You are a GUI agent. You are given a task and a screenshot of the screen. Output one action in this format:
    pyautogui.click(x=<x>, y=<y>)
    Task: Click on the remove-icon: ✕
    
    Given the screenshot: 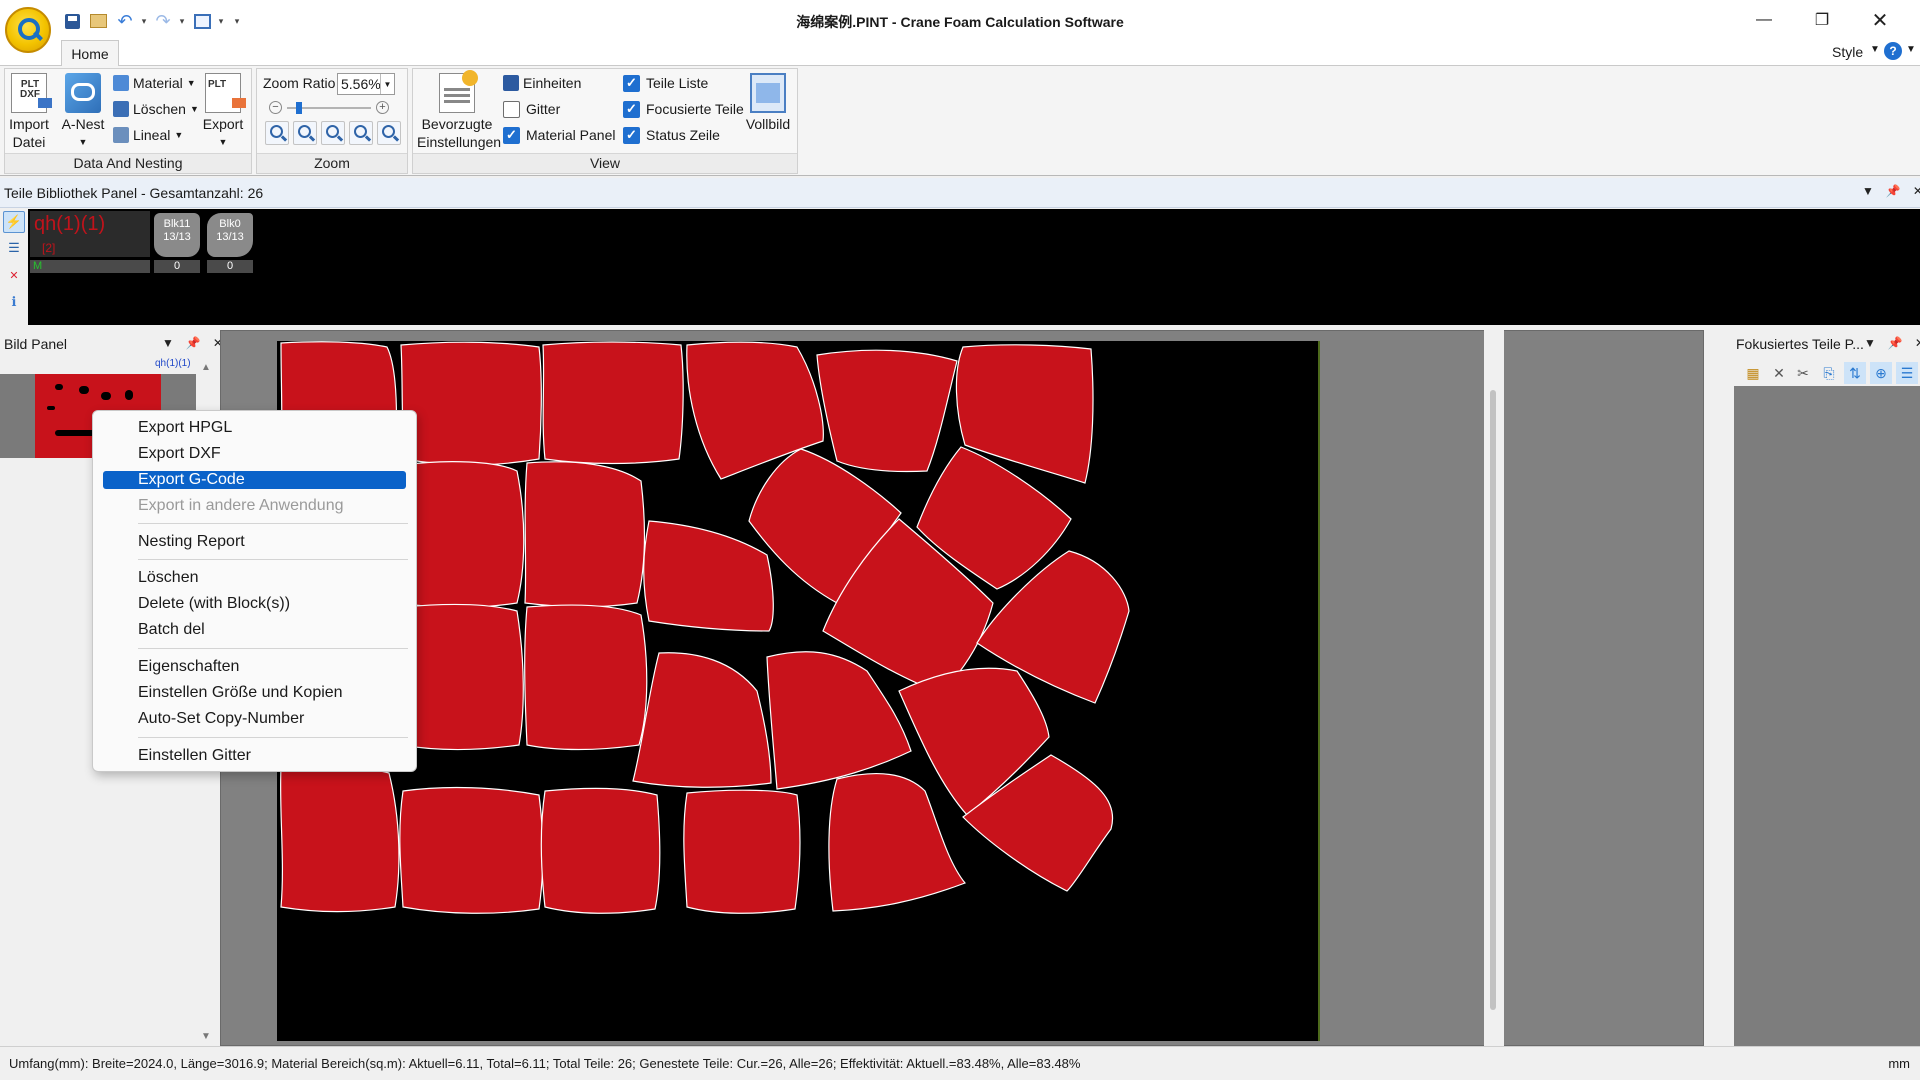 What is the action you would take?
    pyautogui.click(x=14, y=275)
    